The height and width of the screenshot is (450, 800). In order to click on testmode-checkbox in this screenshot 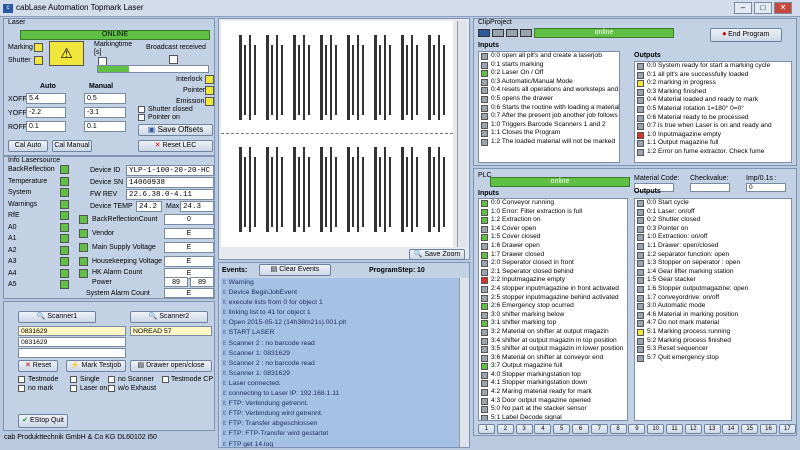, I will do `click(21, 379)`.